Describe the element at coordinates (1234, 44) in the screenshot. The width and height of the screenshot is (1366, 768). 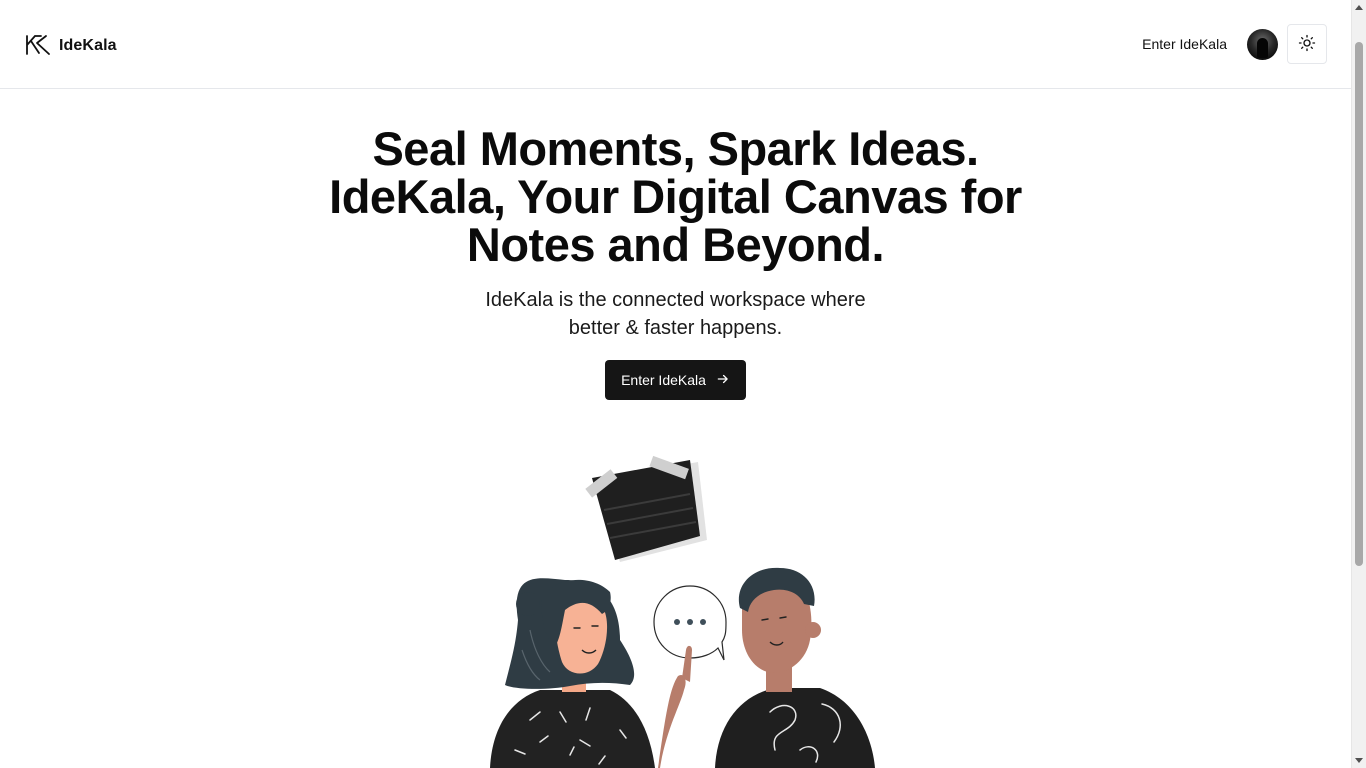
I see `nav-right: Enter IdeKala` at that location.